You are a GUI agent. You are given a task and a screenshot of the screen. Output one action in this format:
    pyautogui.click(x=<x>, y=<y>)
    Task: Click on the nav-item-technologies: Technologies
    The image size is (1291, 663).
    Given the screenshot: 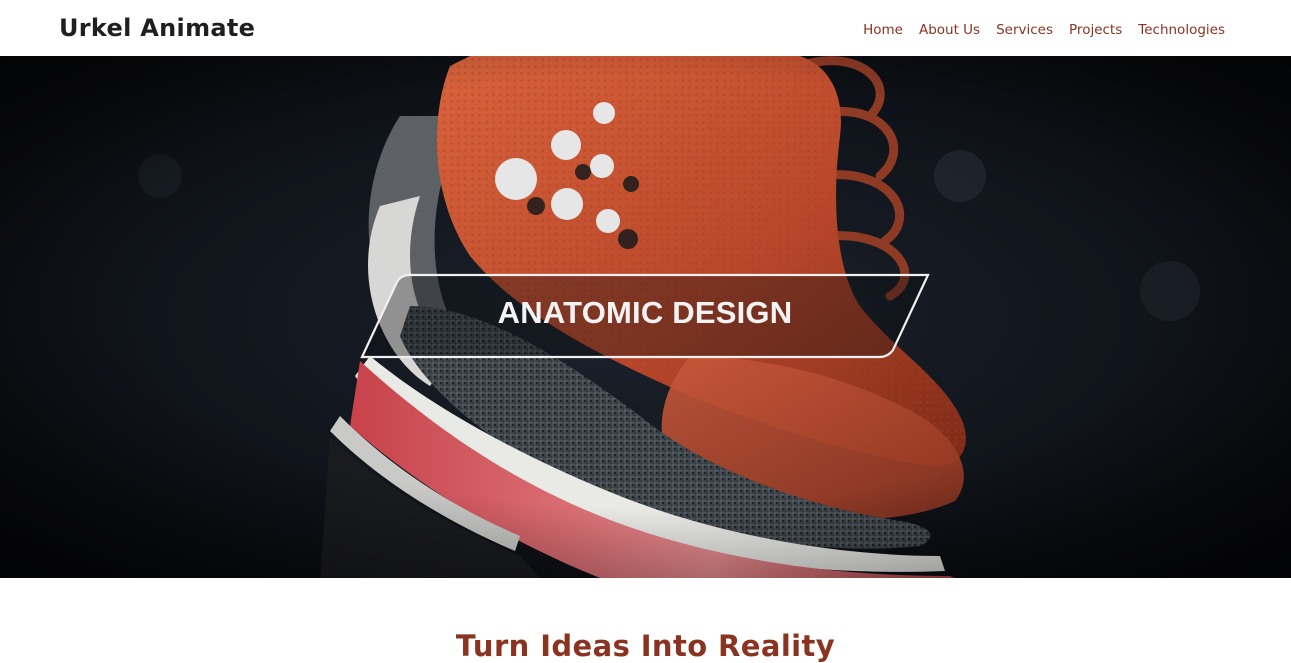 What is the action you would take?
    pyautogui.click(x=1181, y=28)
    